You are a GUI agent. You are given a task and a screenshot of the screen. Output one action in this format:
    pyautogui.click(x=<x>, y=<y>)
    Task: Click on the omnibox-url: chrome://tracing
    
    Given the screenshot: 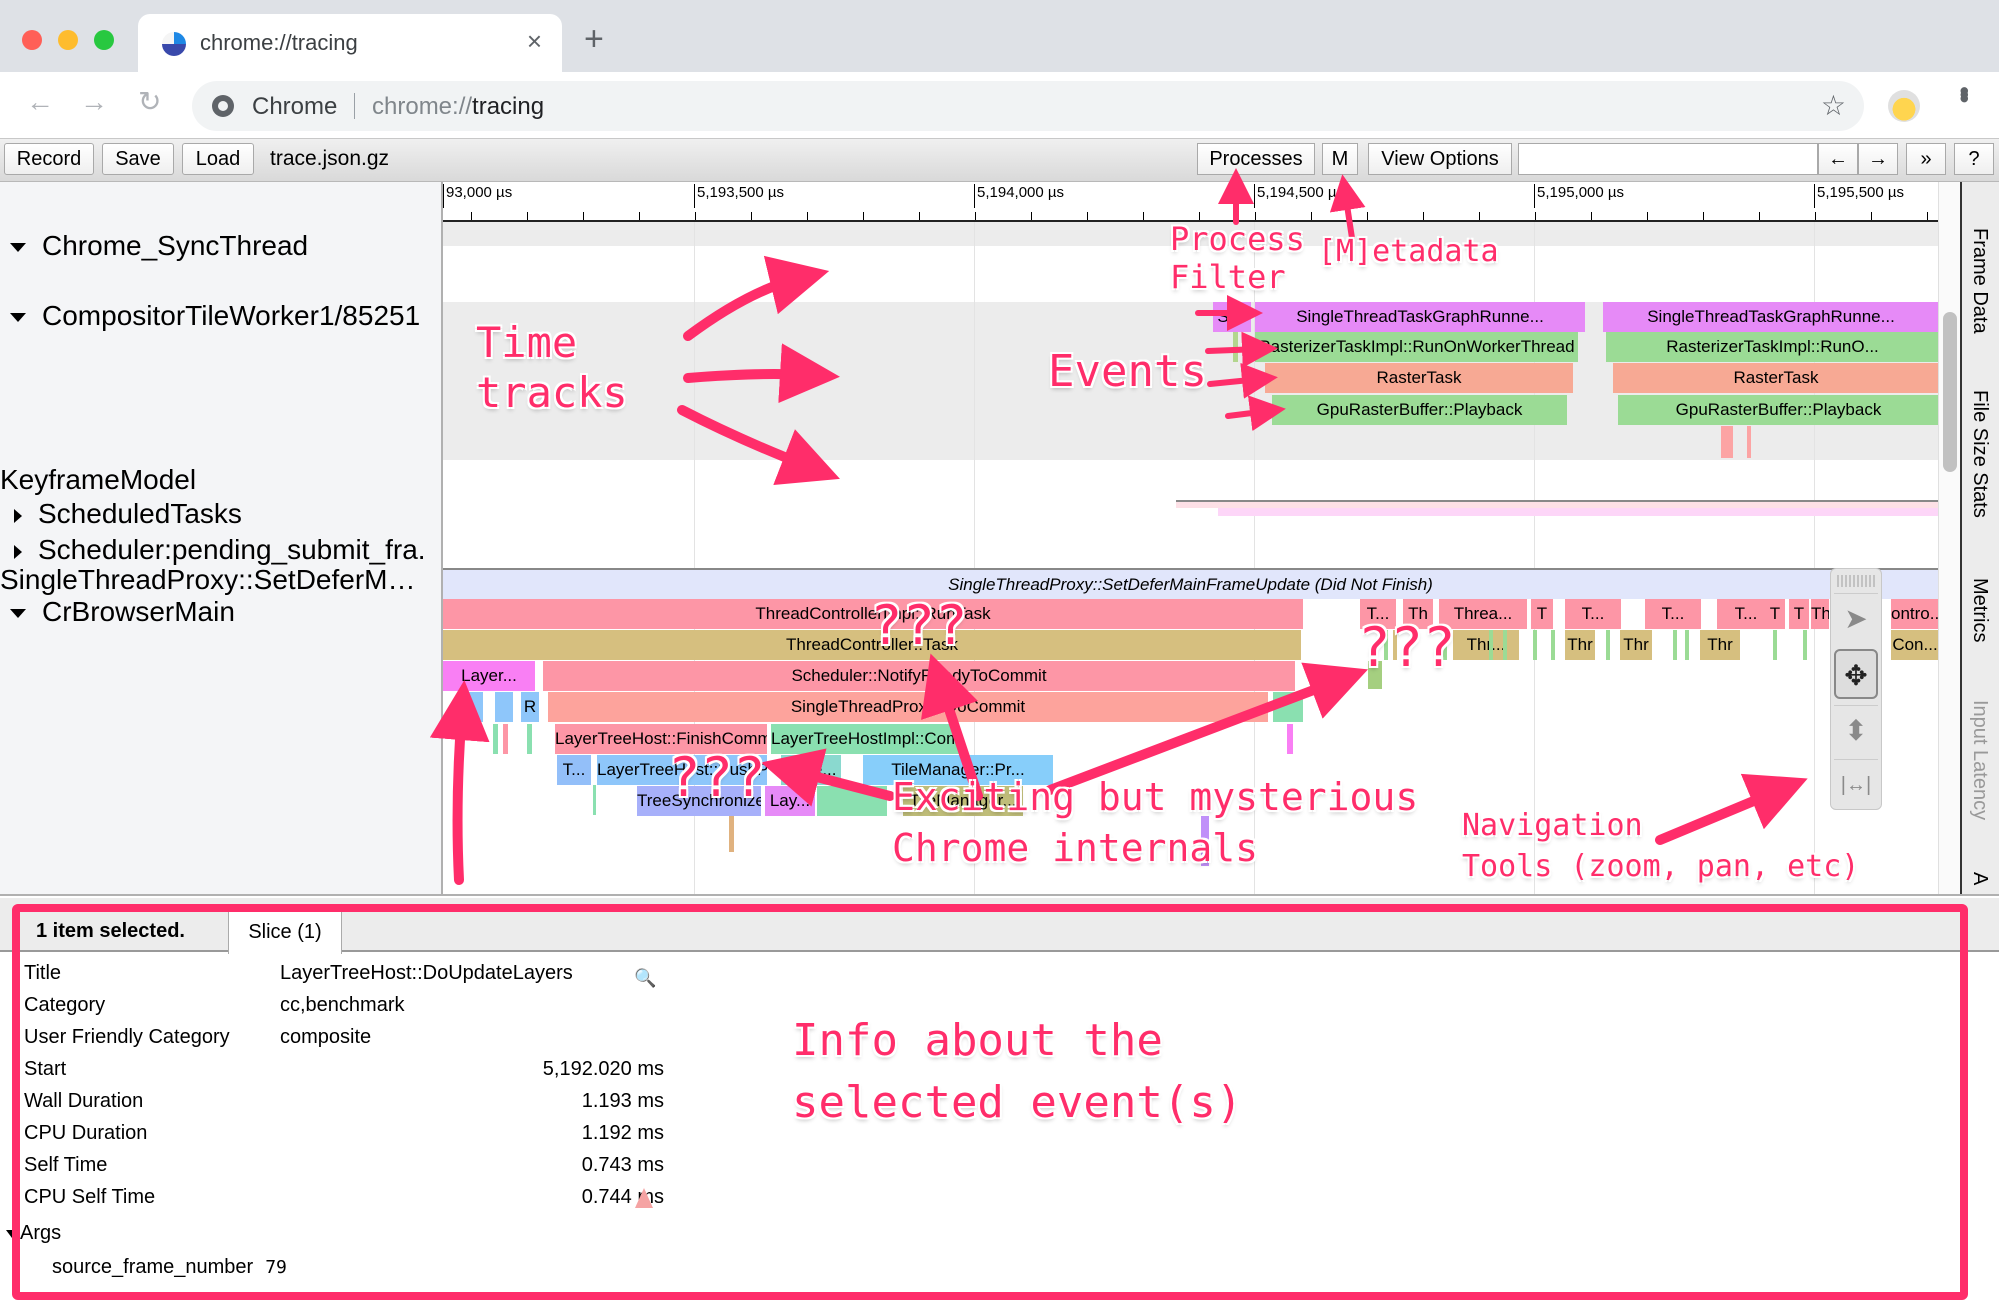 What is the action you would take?
    pyautogui.click(x=458, y=107)
    